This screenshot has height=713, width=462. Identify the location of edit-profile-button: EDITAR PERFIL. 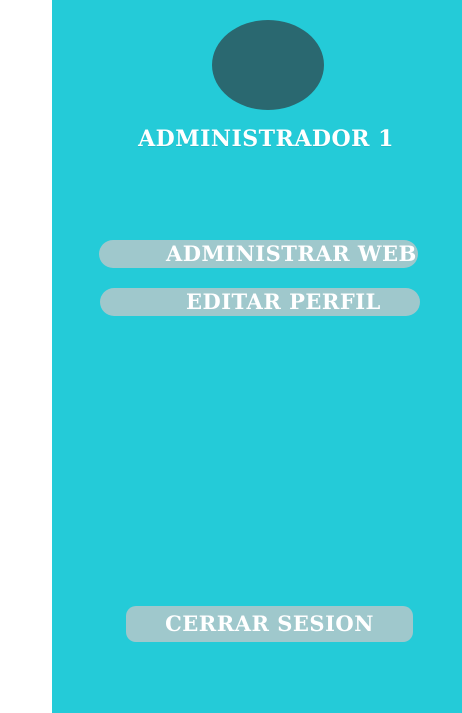
(260, 302).